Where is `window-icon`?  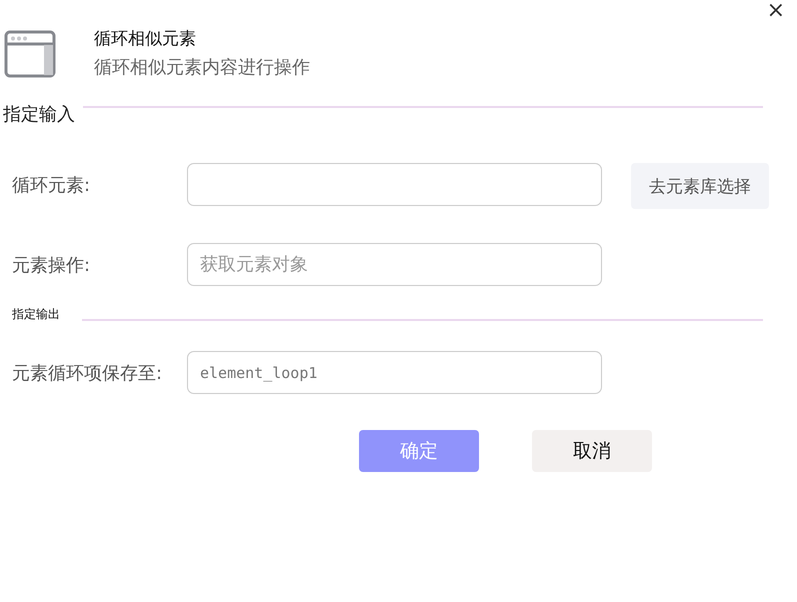 window-icon is located at coordinates (30, 54).